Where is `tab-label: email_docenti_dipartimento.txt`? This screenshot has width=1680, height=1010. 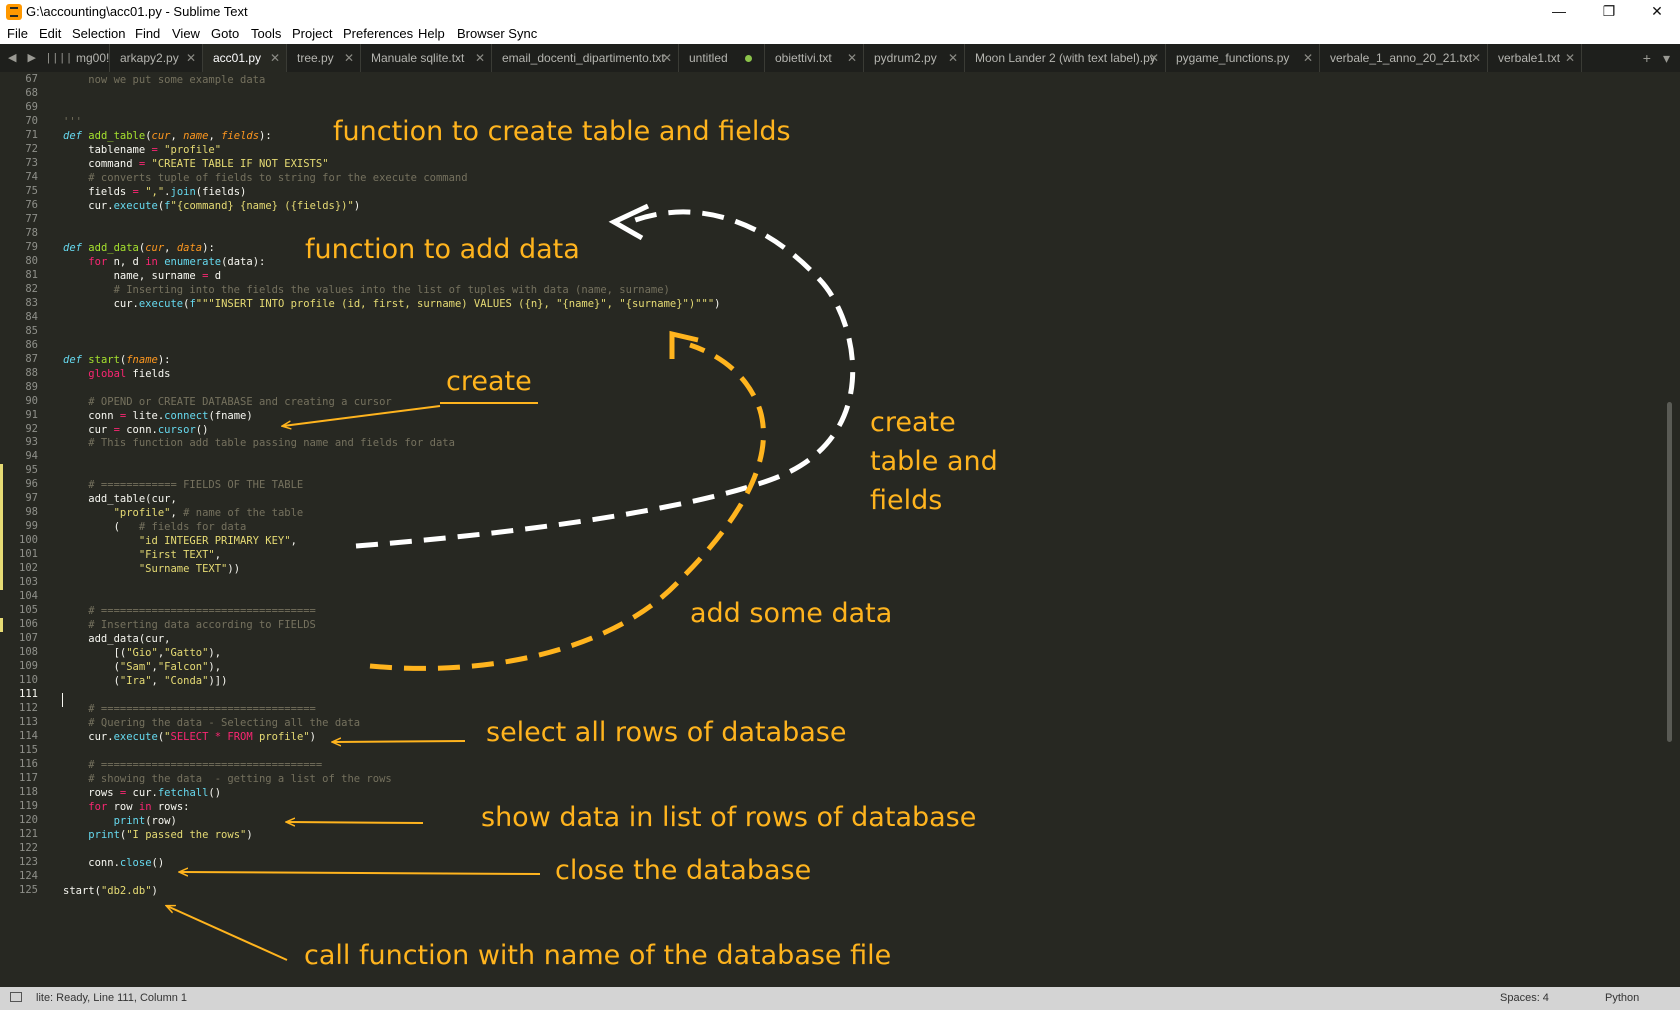
tab-label: email_docenti_dipartimento.txt is located at coordinates (583, 58).